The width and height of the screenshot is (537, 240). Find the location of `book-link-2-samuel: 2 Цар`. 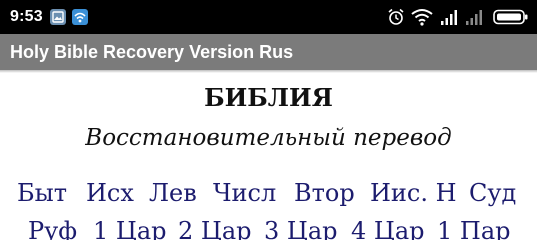

book-link-2-samuel: 2 Цар is located at coordinates (215, 227).